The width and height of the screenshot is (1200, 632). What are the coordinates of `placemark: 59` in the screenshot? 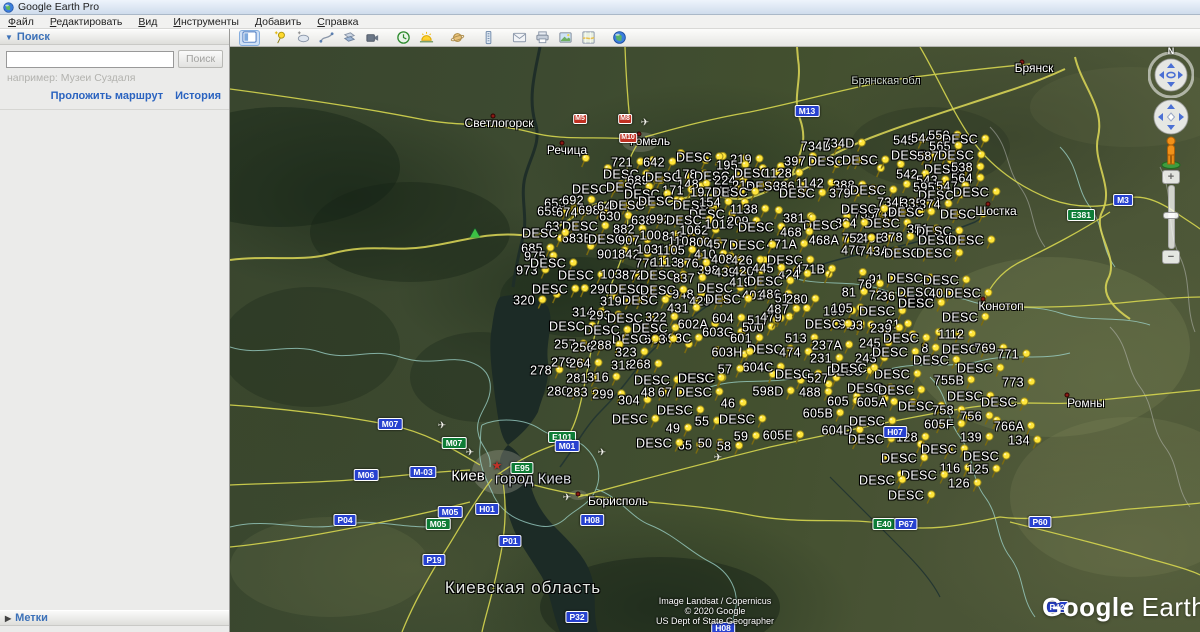 It's located at (747, 437).